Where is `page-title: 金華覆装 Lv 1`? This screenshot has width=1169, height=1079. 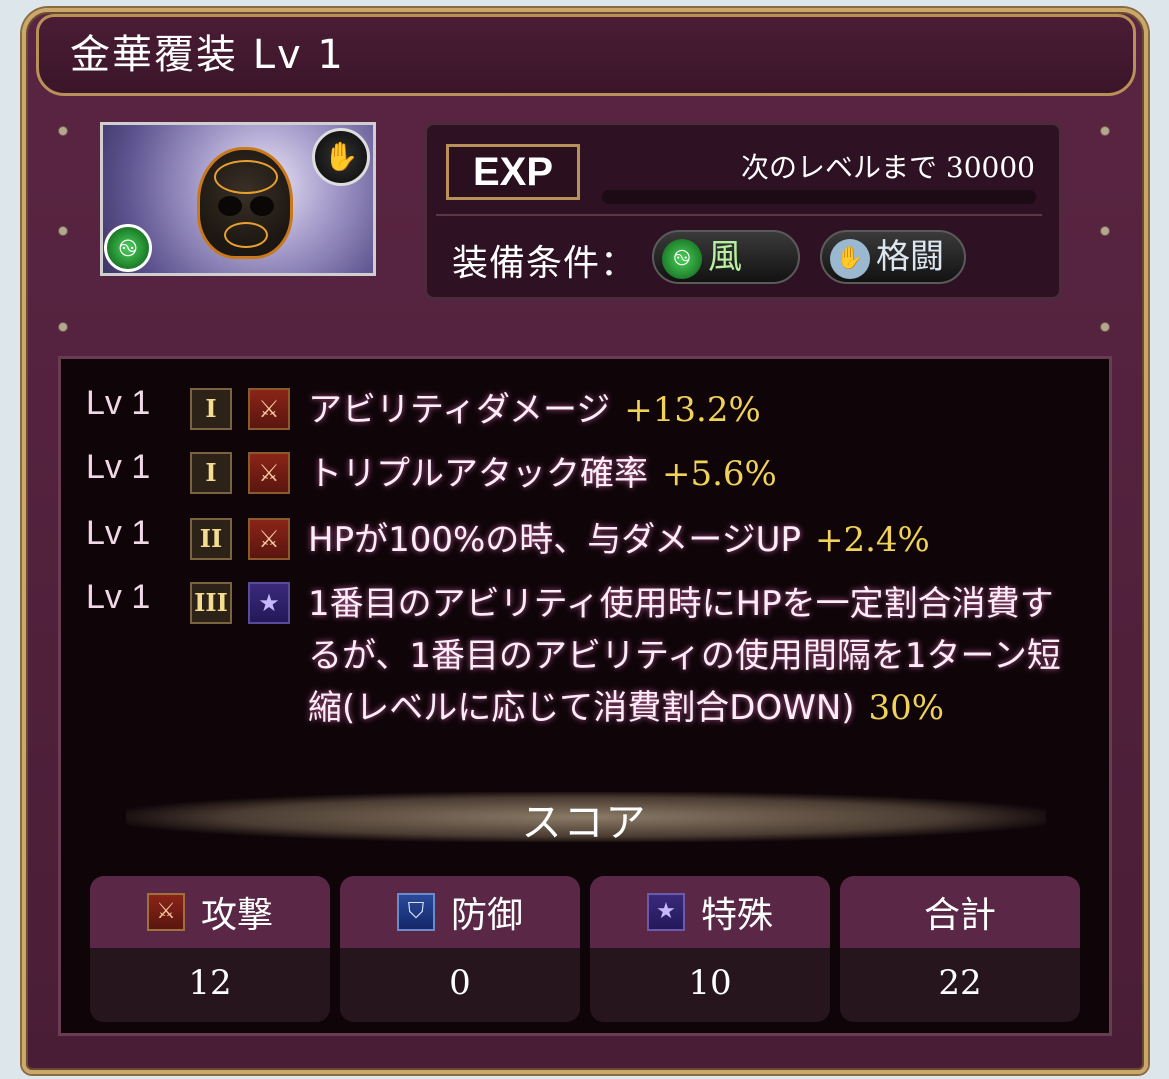 page-title: 金華覆装 Lv 1 is located at coordinates (207, 55).